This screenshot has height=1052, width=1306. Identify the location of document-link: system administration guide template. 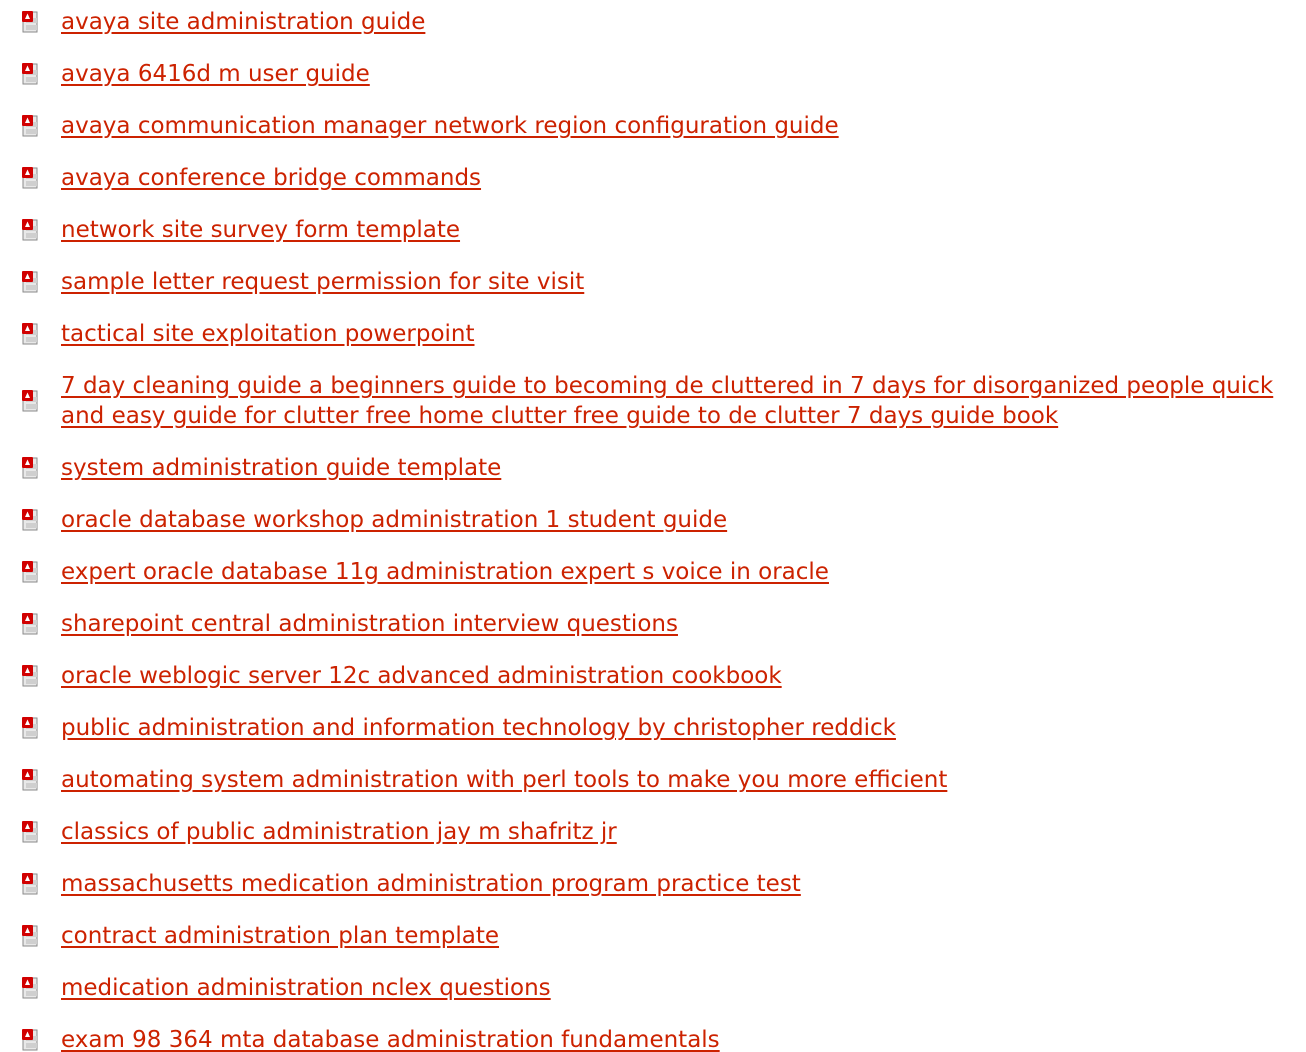
(281, 468).